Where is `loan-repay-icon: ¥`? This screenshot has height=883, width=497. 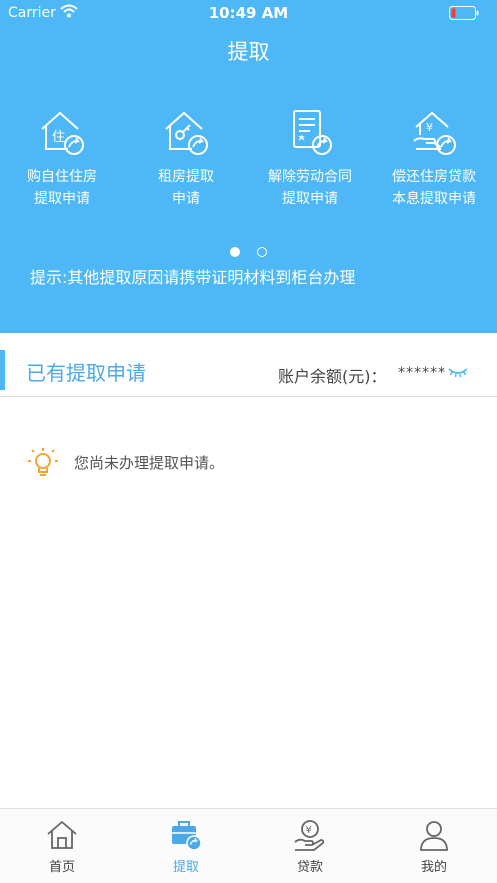
loan-repay-icon: ¥ is located at coordinates (434, 133).